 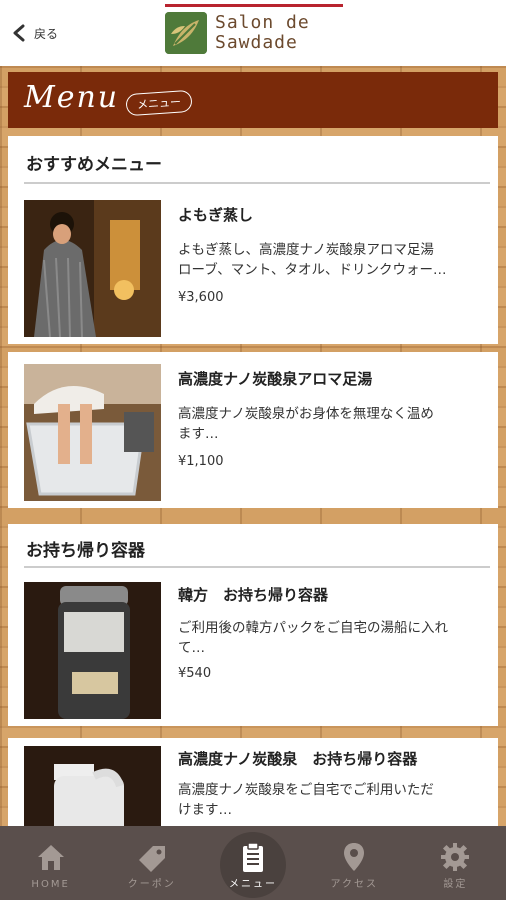 I want to click on menu-item-desc-line: 高濃度ナノ炭酸泉がお身体を無理なく温め, so click(x=306, y=414).